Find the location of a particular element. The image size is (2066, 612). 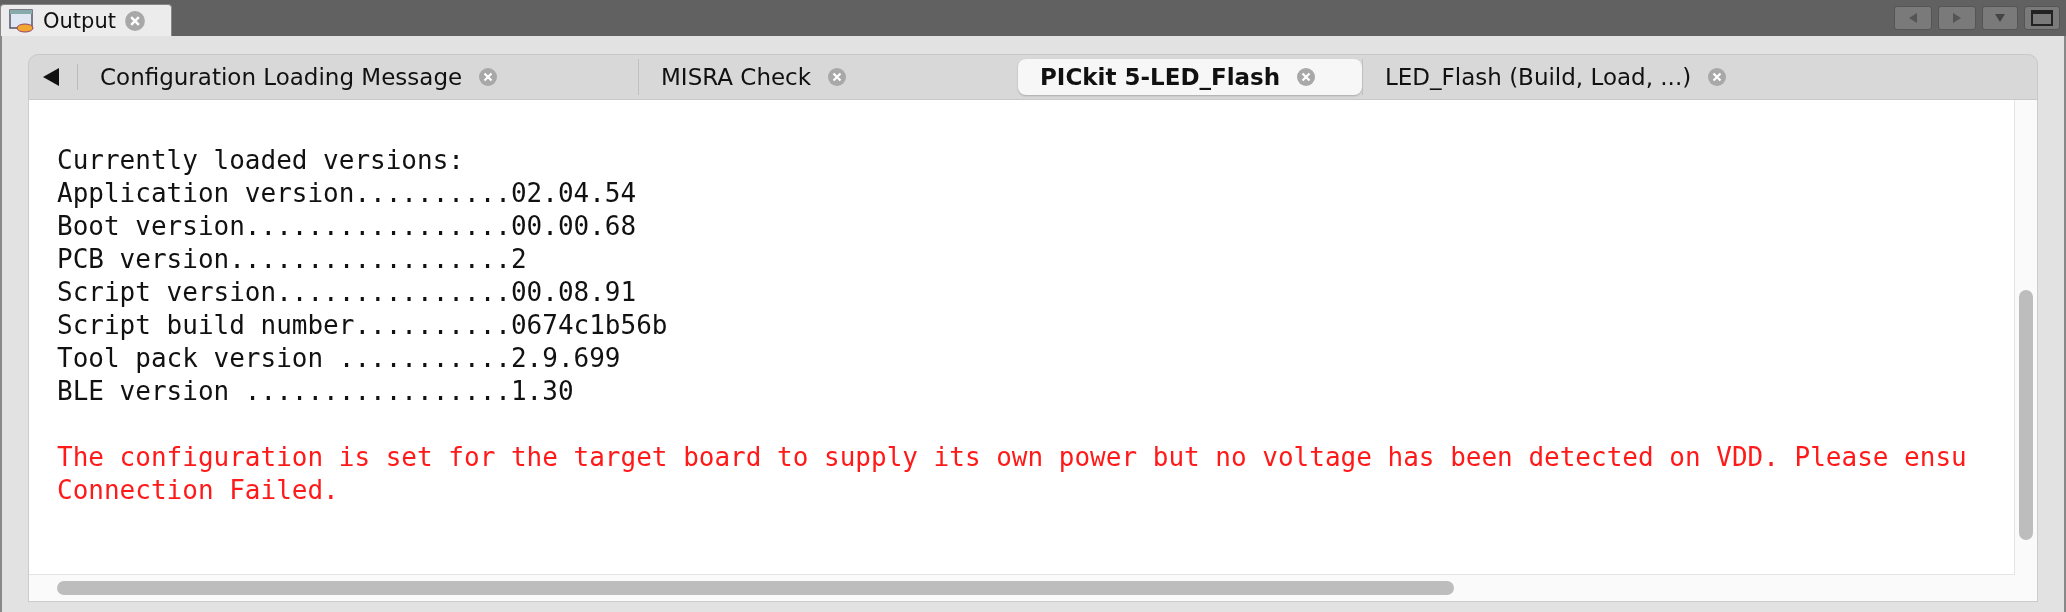

output-line: Boot version.................00.00.68 is located at coordinates (347, 226).